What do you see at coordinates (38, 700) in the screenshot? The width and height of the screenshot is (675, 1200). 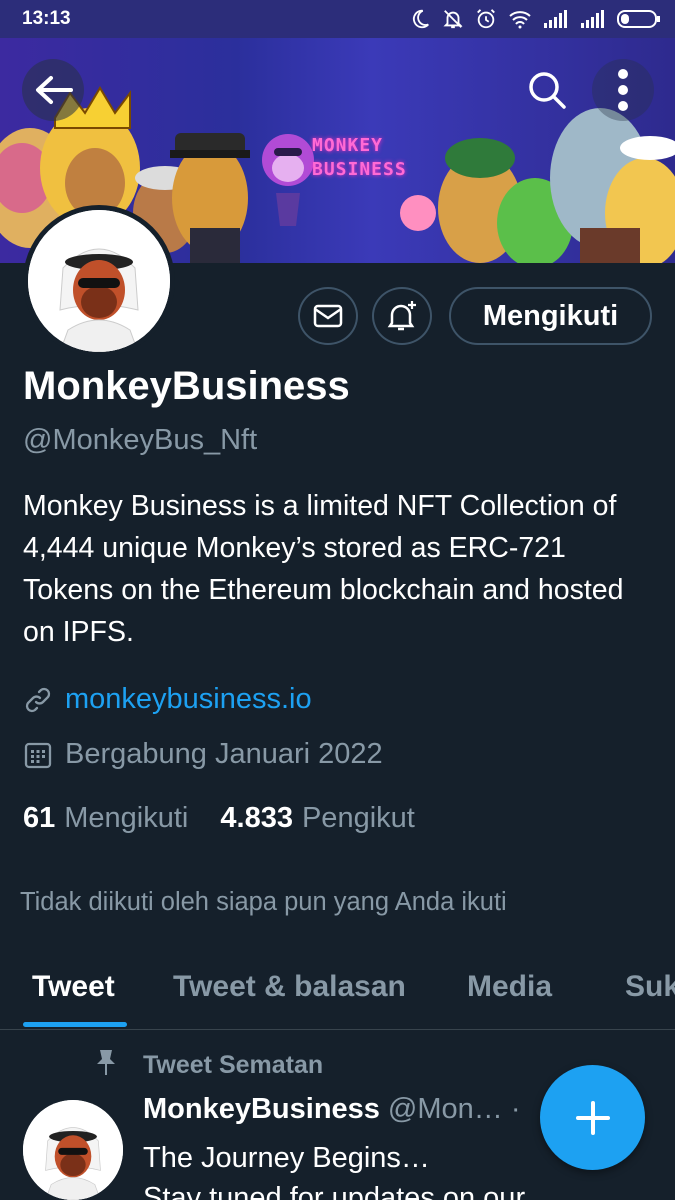 I see `link-icon` at bounding box center [38, 700].